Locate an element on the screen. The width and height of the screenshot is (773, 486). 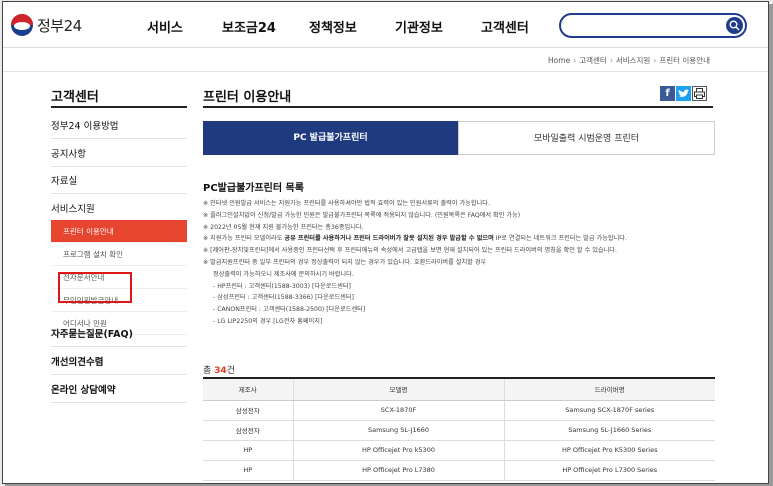
section-title: PC발급불가프린터 목록 is located at coordinates (253, 188).